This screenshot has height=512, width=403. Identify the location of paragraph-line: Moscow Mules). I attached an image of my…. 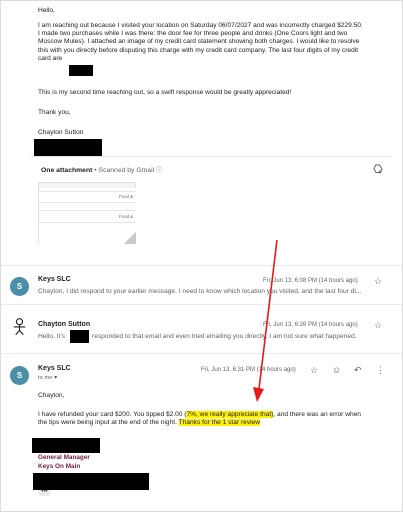
(199, 42).